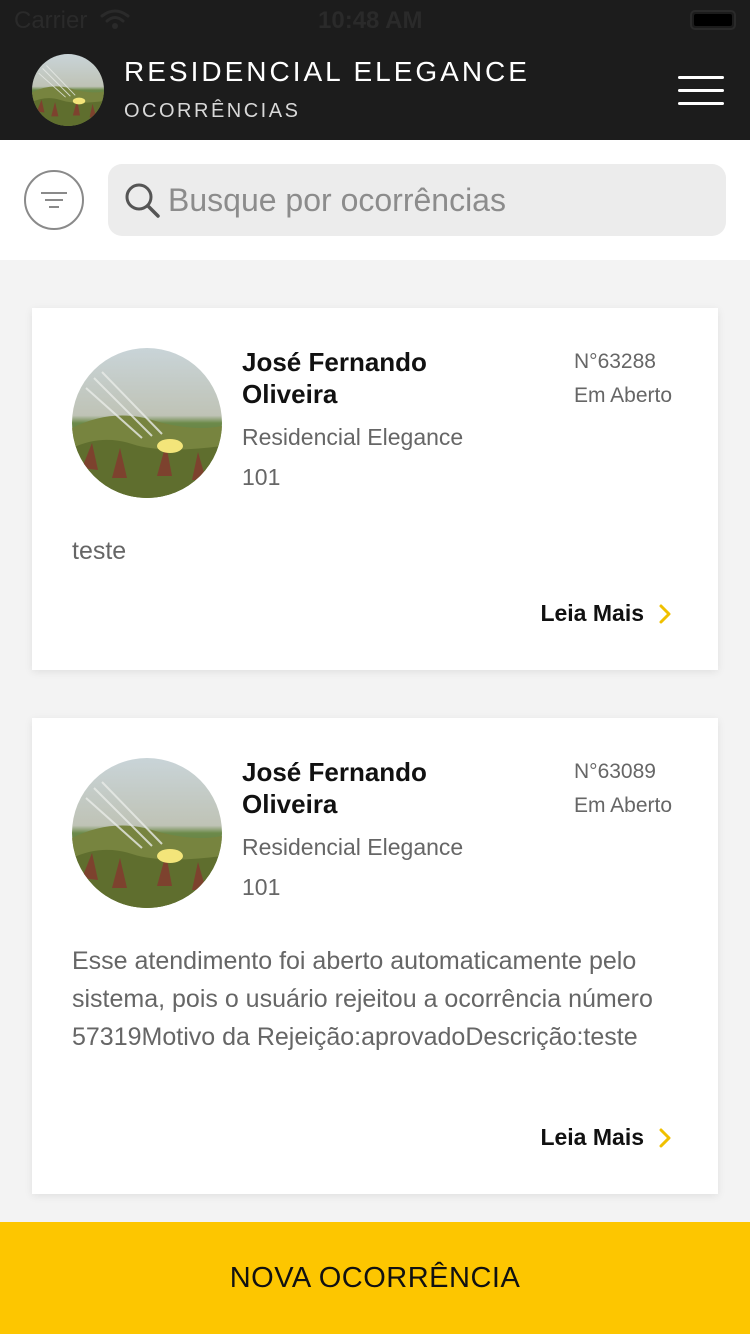 The width and height of the screenshot is (750, 1334). Describe the element at coordinates (370, 20) in the screenshot. I see `status-time: 10:48 AM` at that location.